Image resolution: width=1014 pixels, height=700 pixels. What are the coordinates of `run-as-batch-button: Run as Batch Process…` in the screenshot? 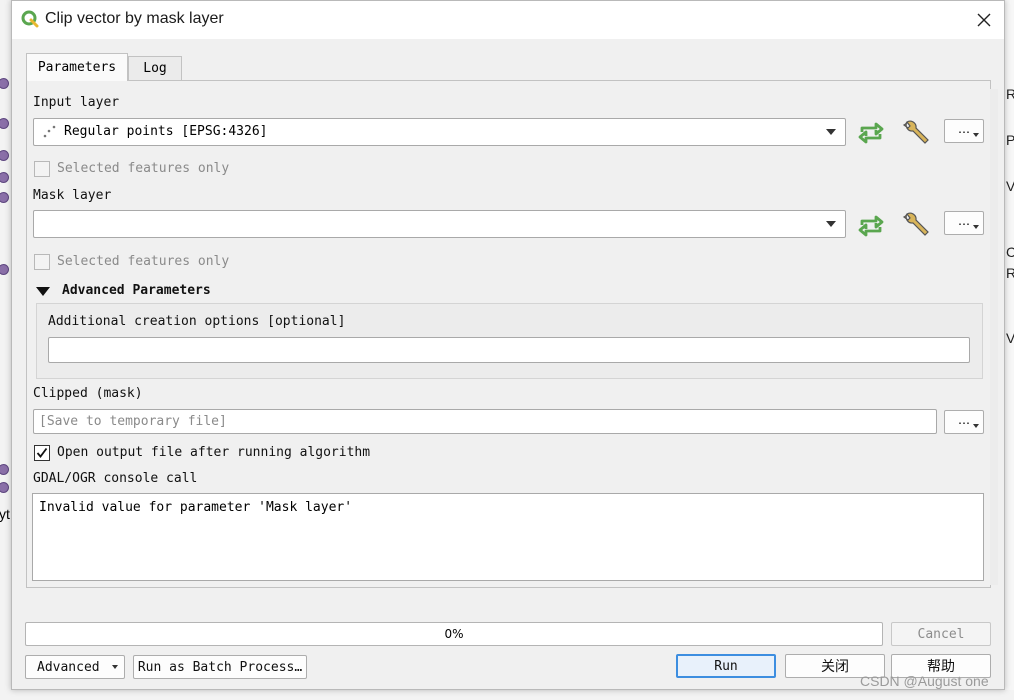 It's located at (220, 667).